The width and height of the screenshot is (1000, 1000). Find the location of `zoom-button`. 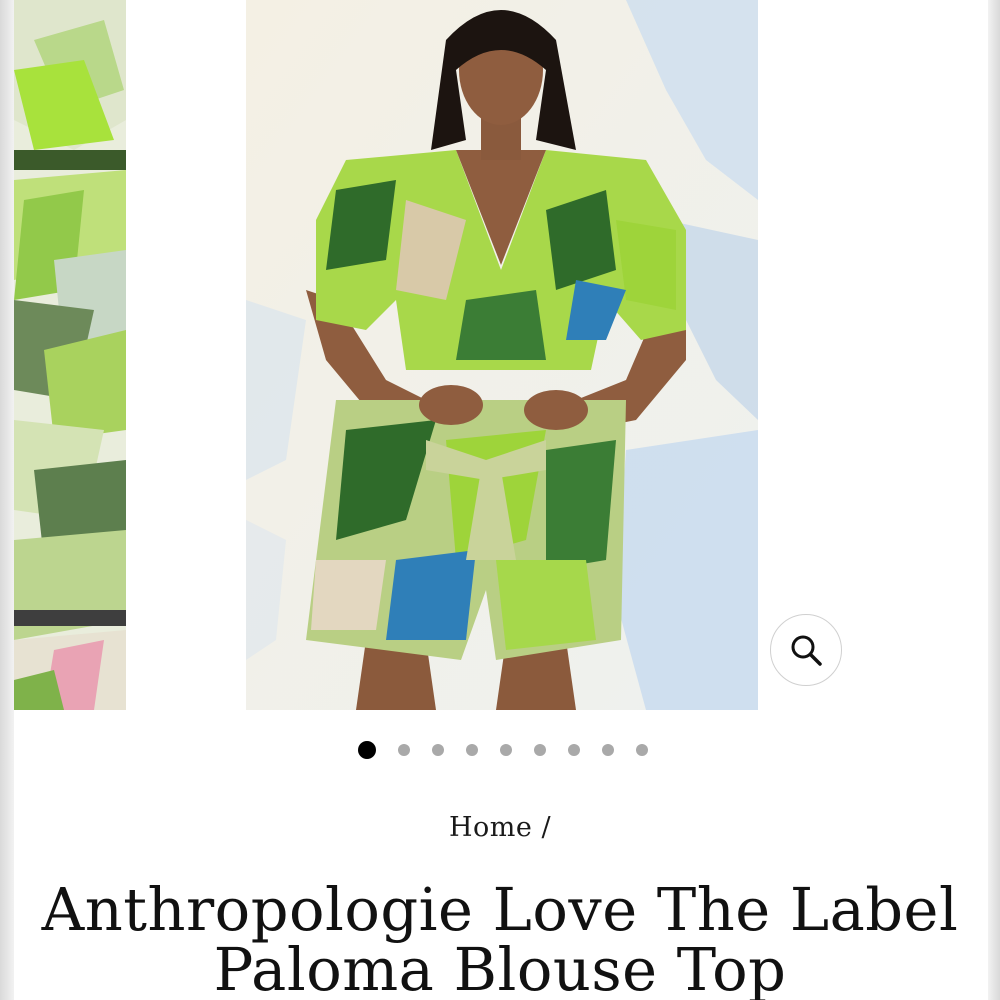

zoom-button is located at coordinates (806, 650).